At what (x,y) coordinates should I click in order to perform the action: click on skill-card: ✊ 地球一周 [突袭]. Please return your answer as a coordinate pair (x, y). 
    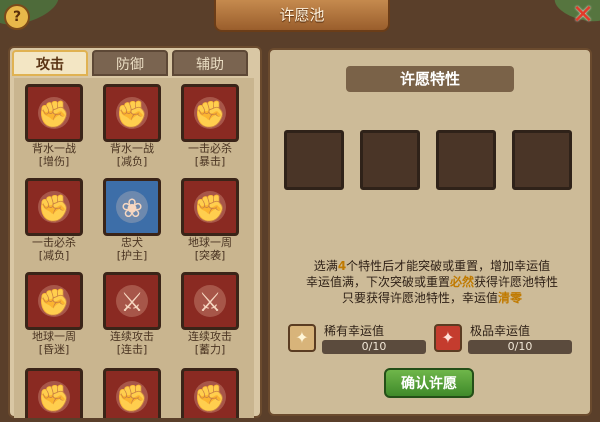
    Looking at the image, I should click on (210, 220).